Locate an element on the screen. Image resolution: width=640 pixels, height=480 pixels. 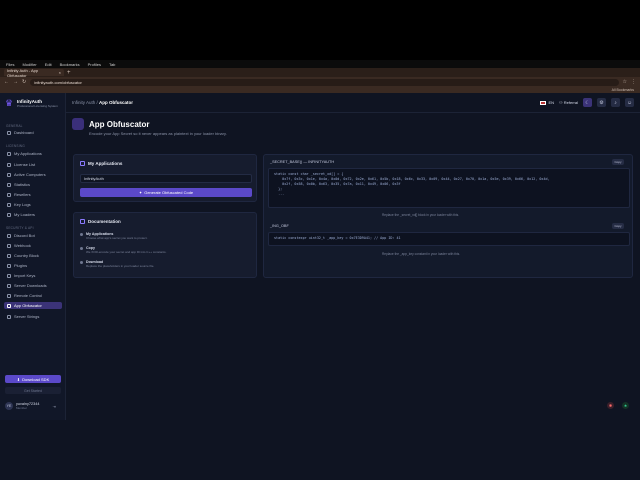
sidebar-item-my-loaders: My Loaders is located at coordinates (33, 214).